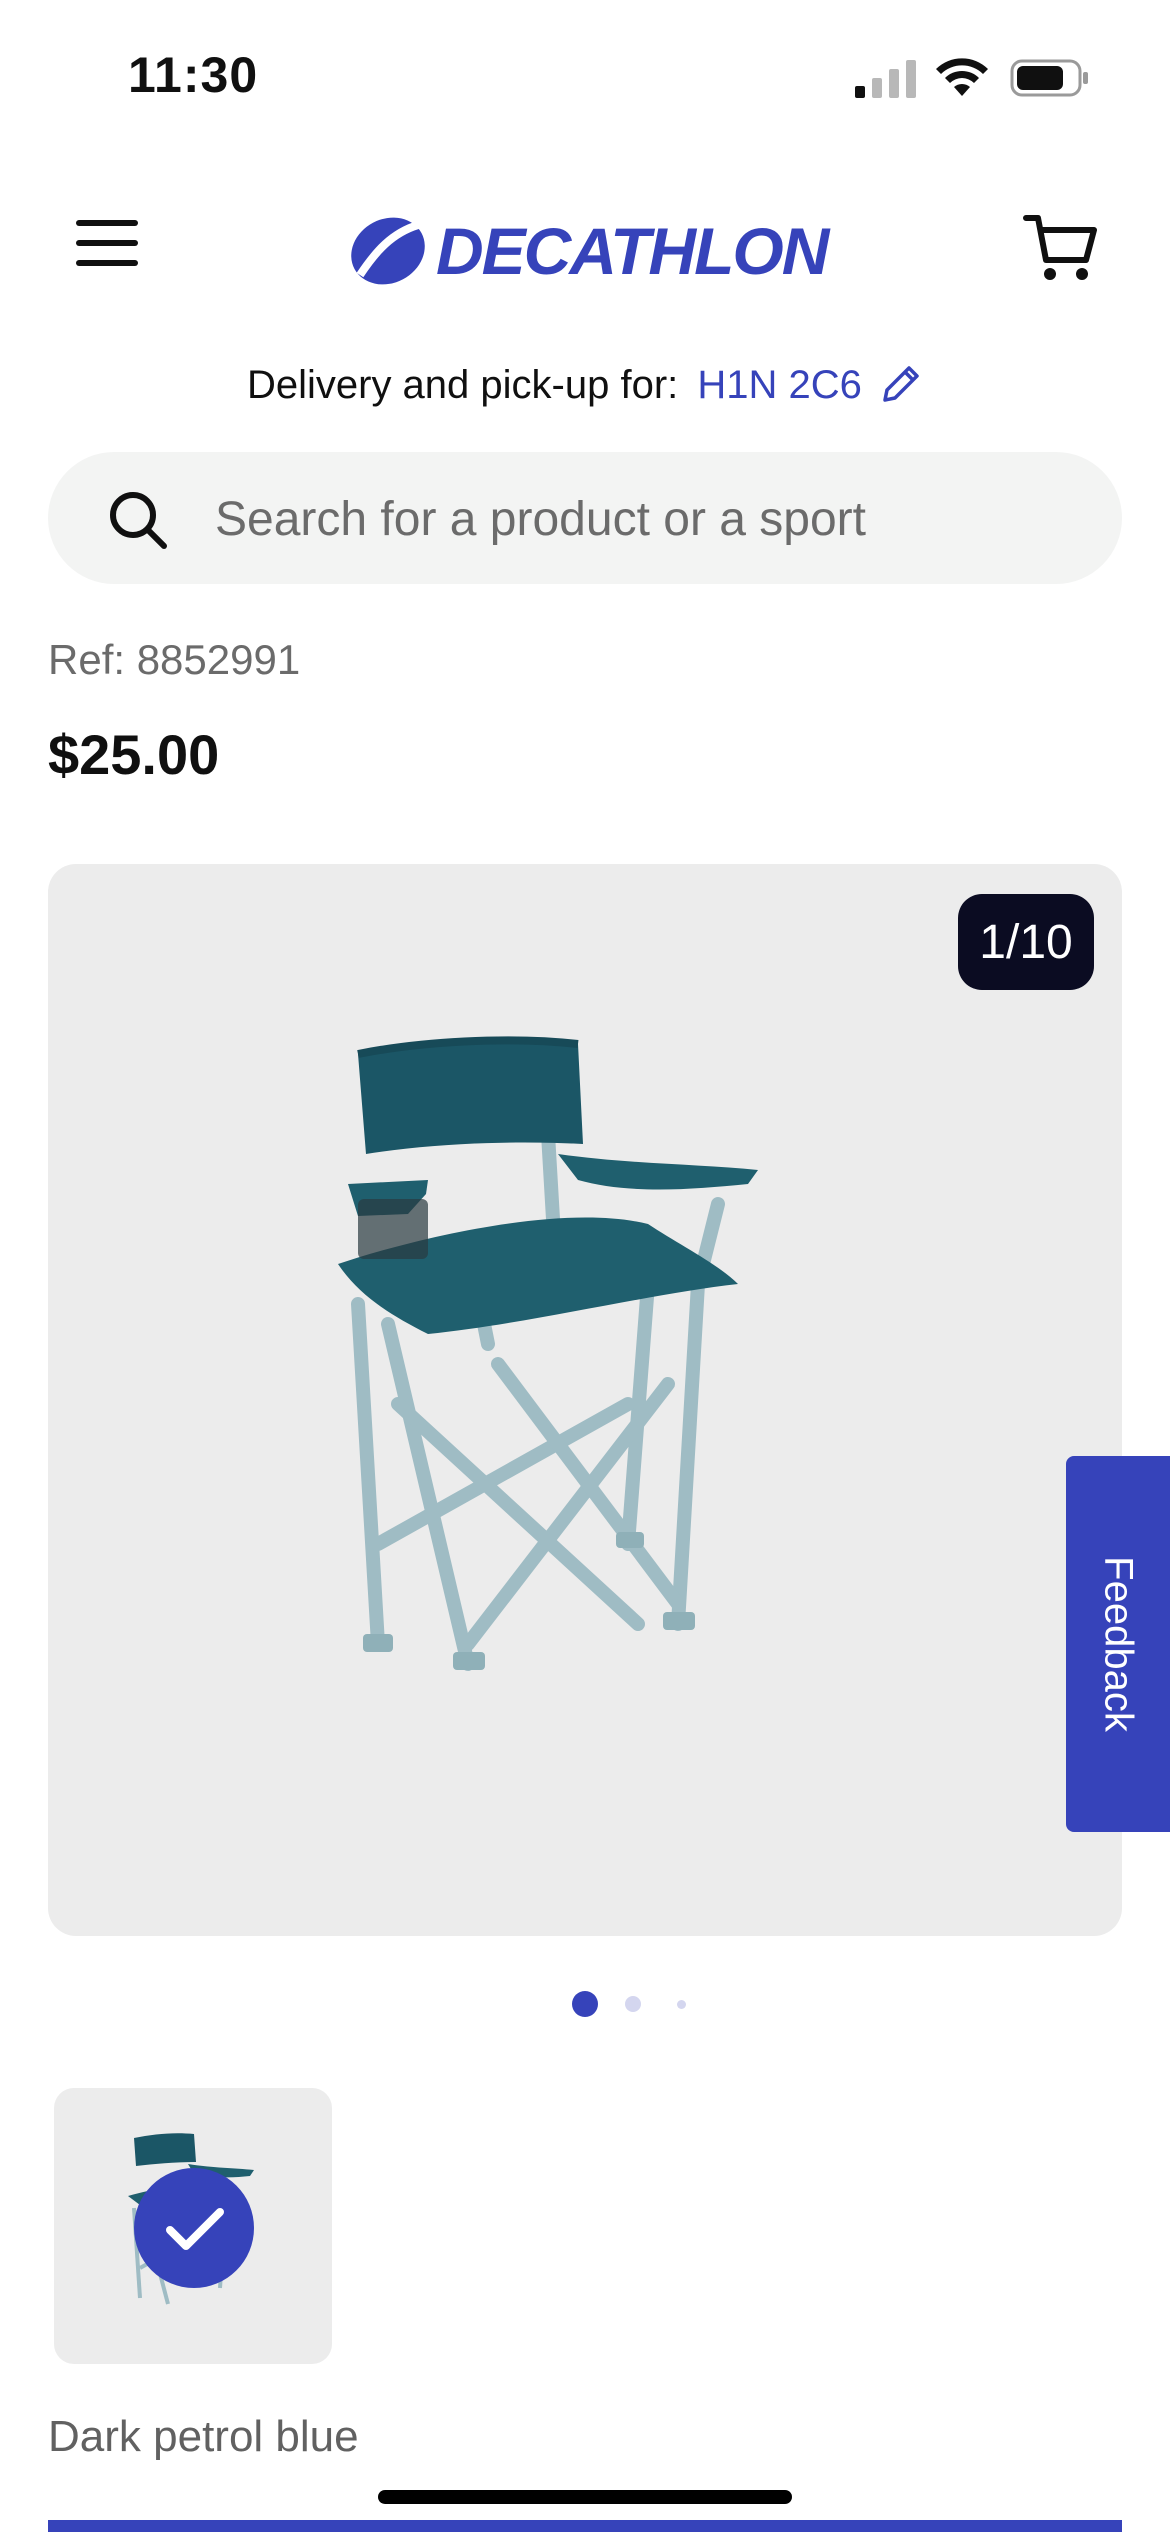  I want to click on cellular-signal-icon, so click(885, 79).